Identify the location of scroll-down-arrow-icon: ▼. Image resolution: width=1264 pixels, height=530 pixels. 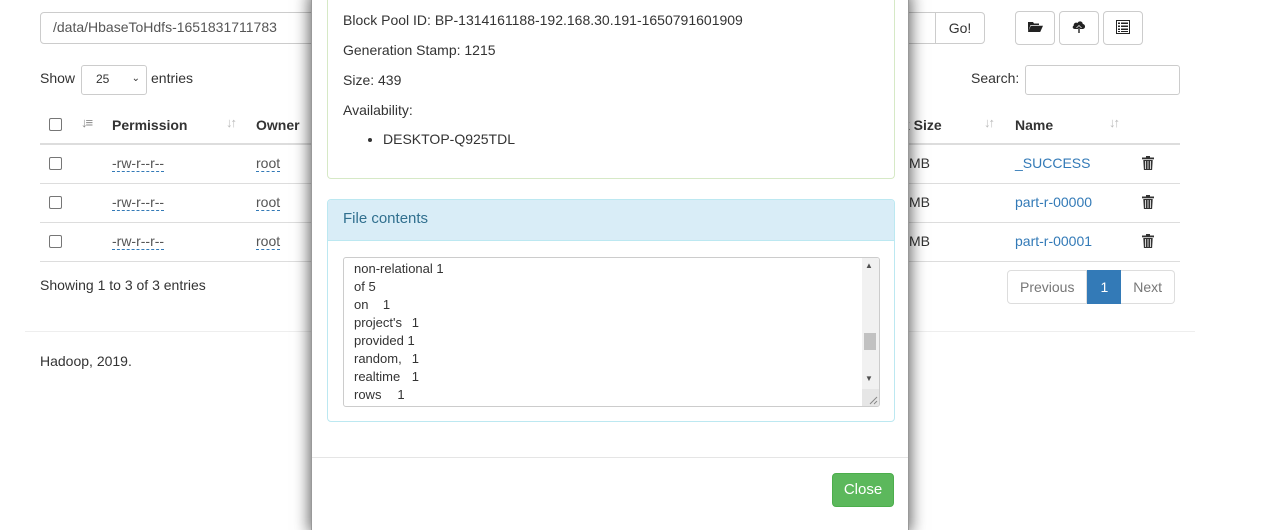
(869, 378).